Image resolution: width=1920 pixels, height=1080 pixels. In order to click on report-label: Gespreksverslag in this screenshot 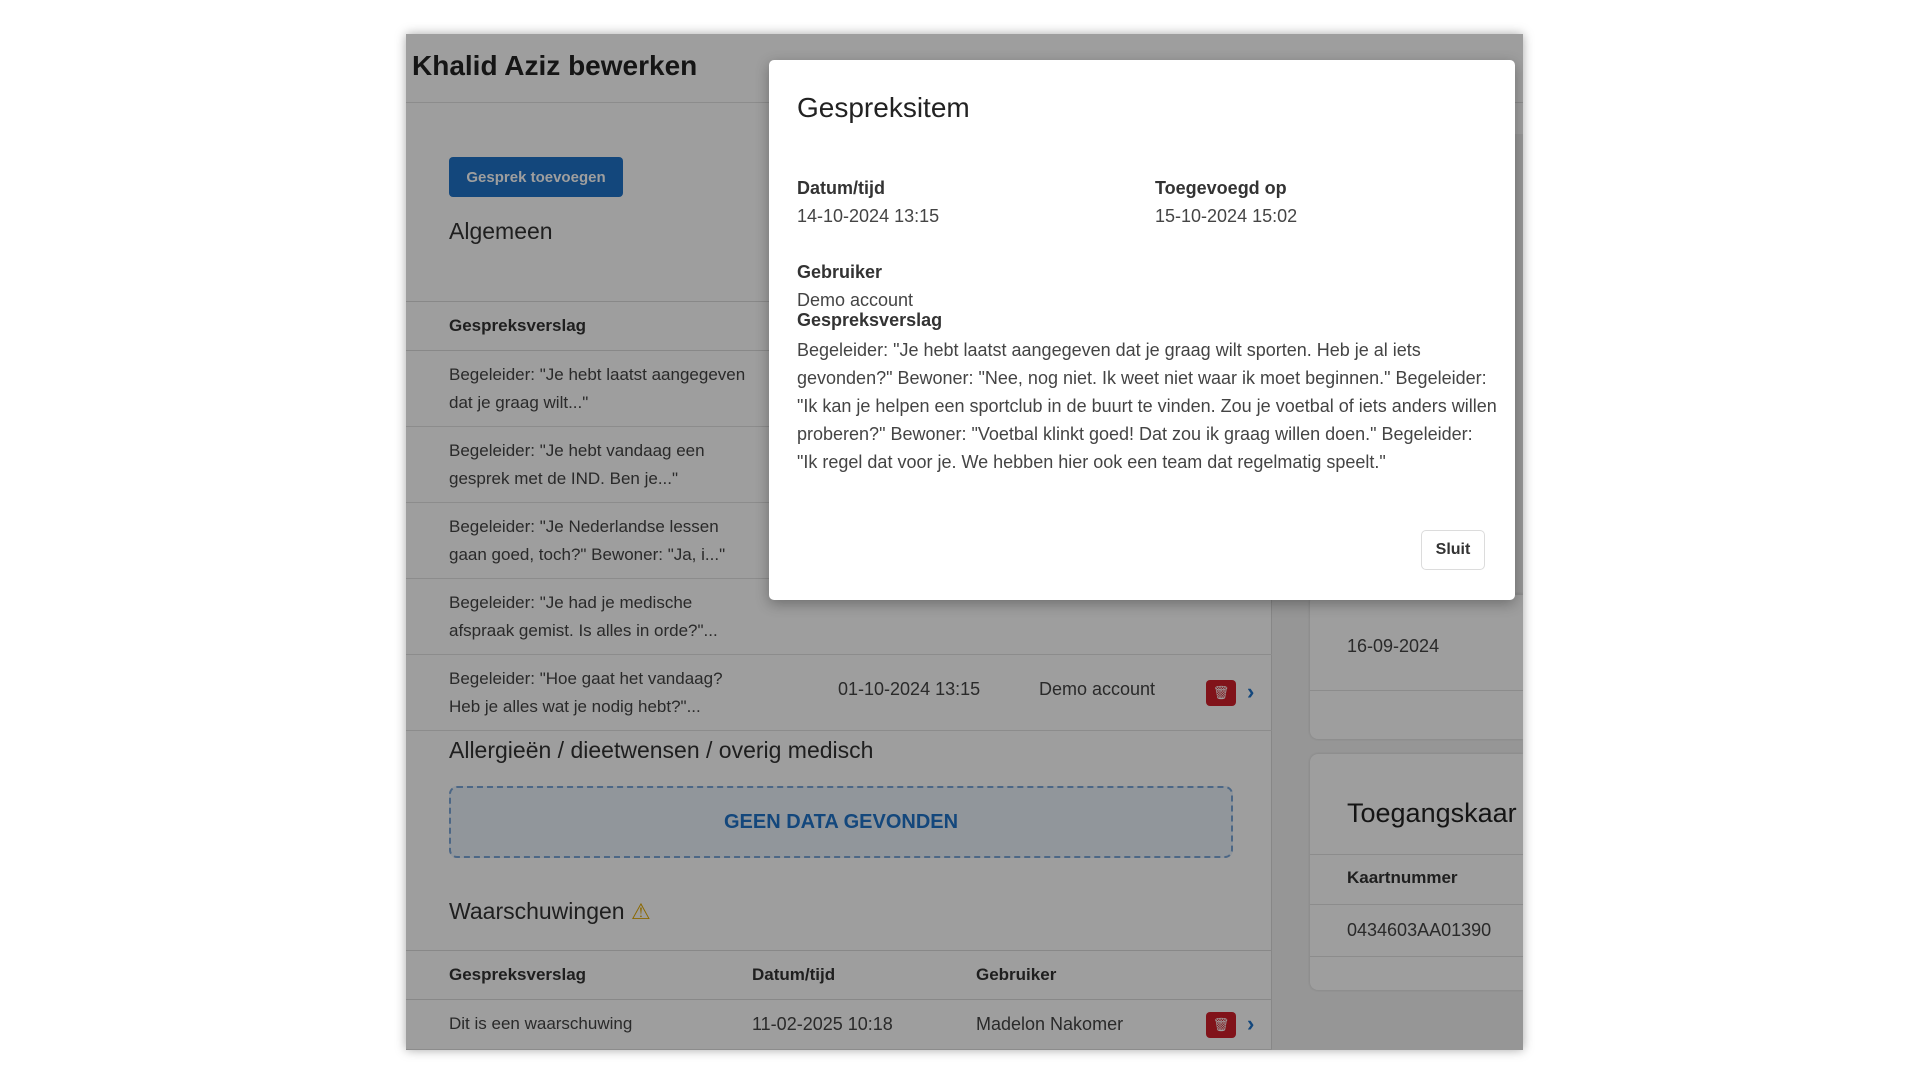, I will do `click(870, 320)`.